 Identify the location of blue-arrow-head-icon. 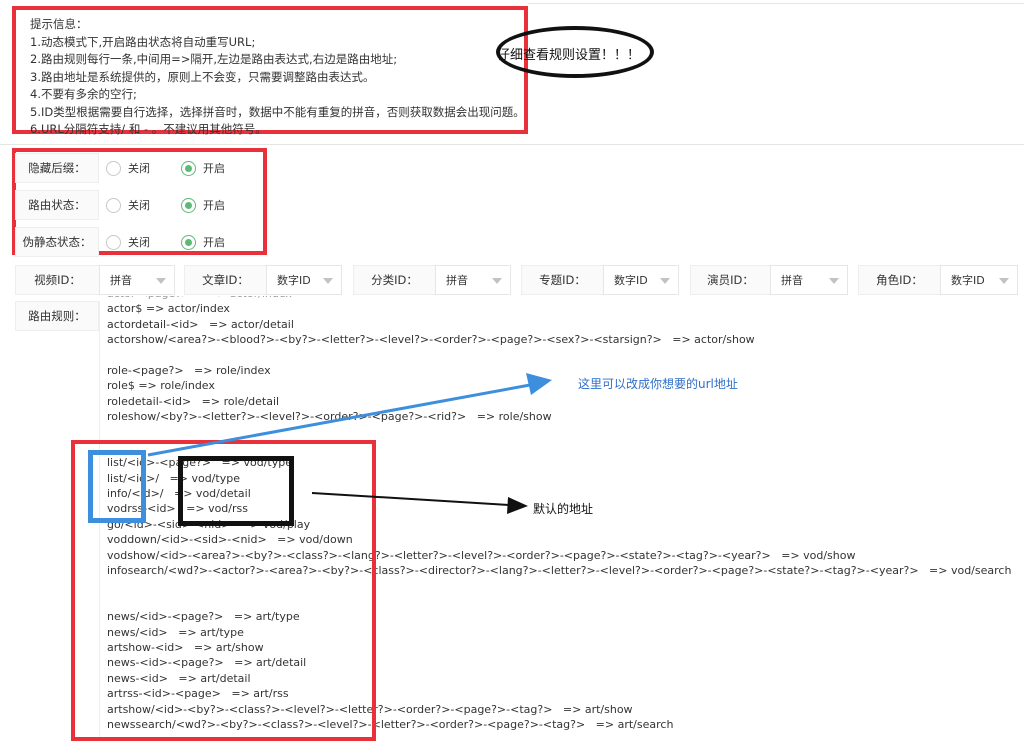
(539, 384).